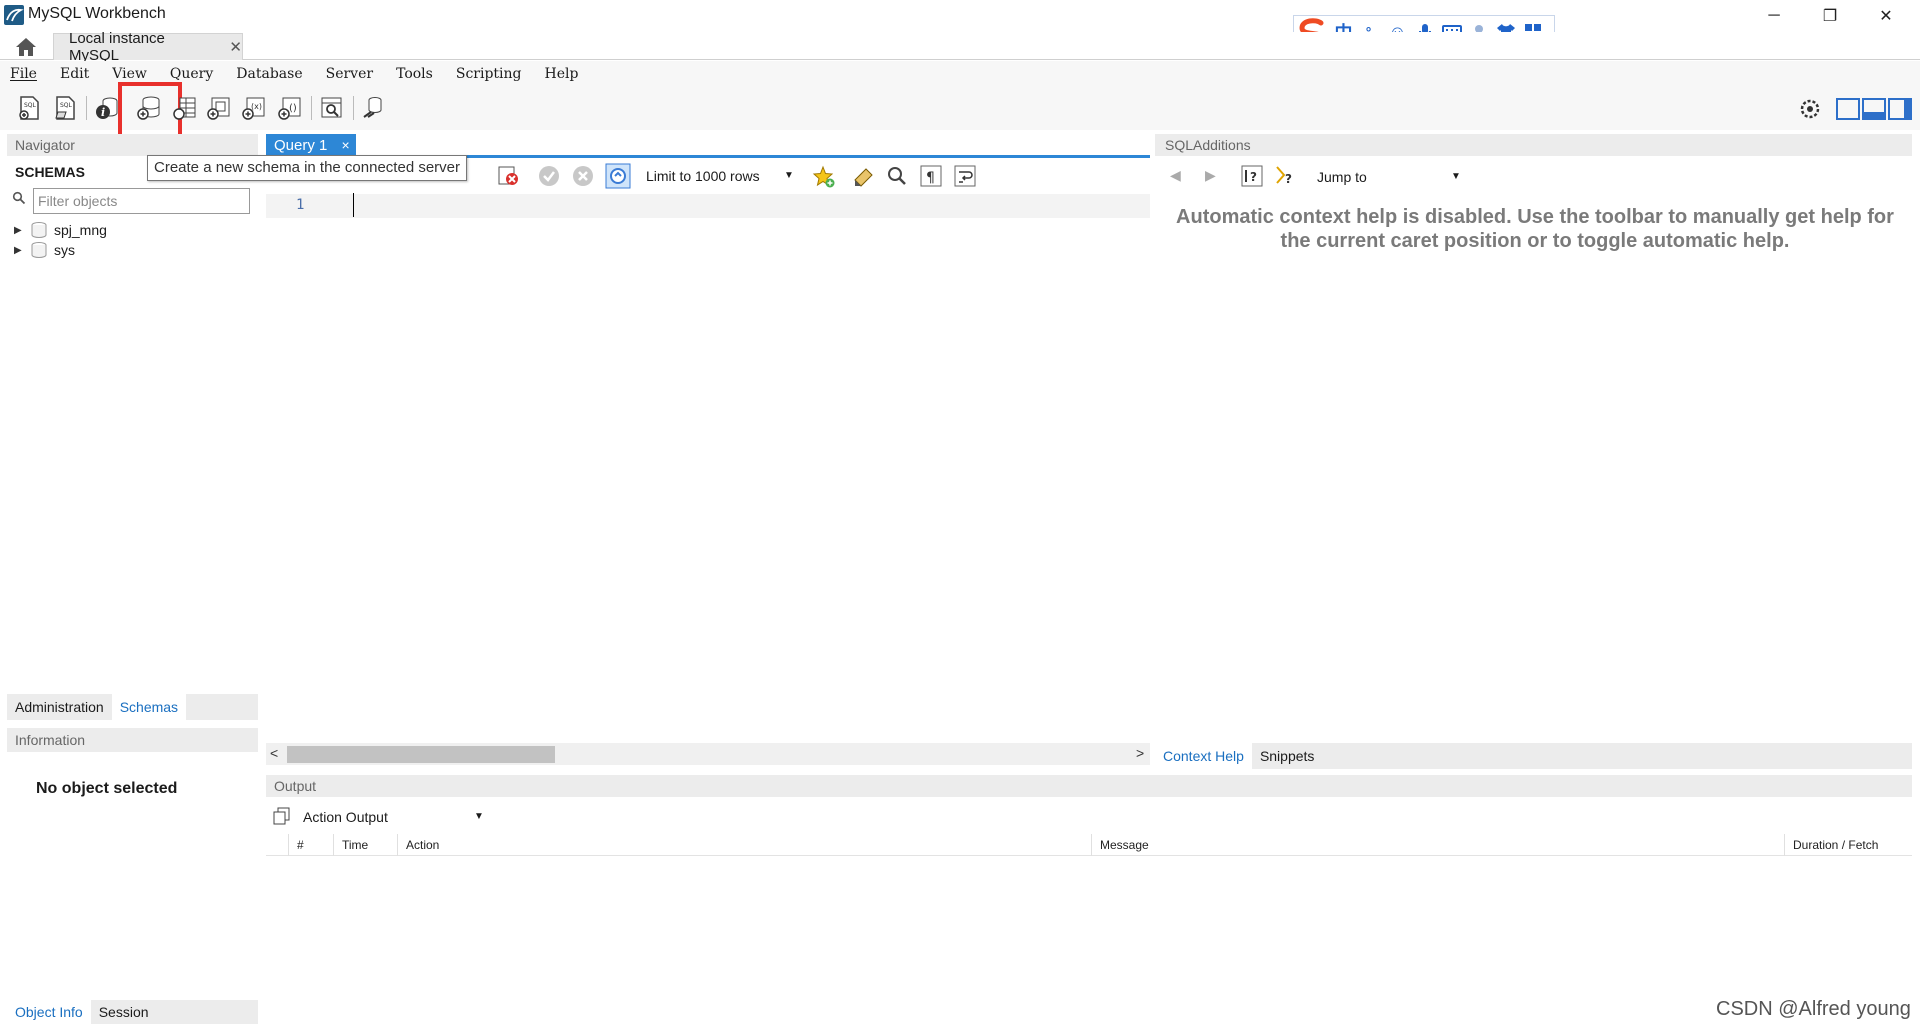 The image size is (1920, 1030). What do you see at coordinates (332, 108) in the screenshot?
I see `search-table-data-icon` at bounding box center [332, 108].